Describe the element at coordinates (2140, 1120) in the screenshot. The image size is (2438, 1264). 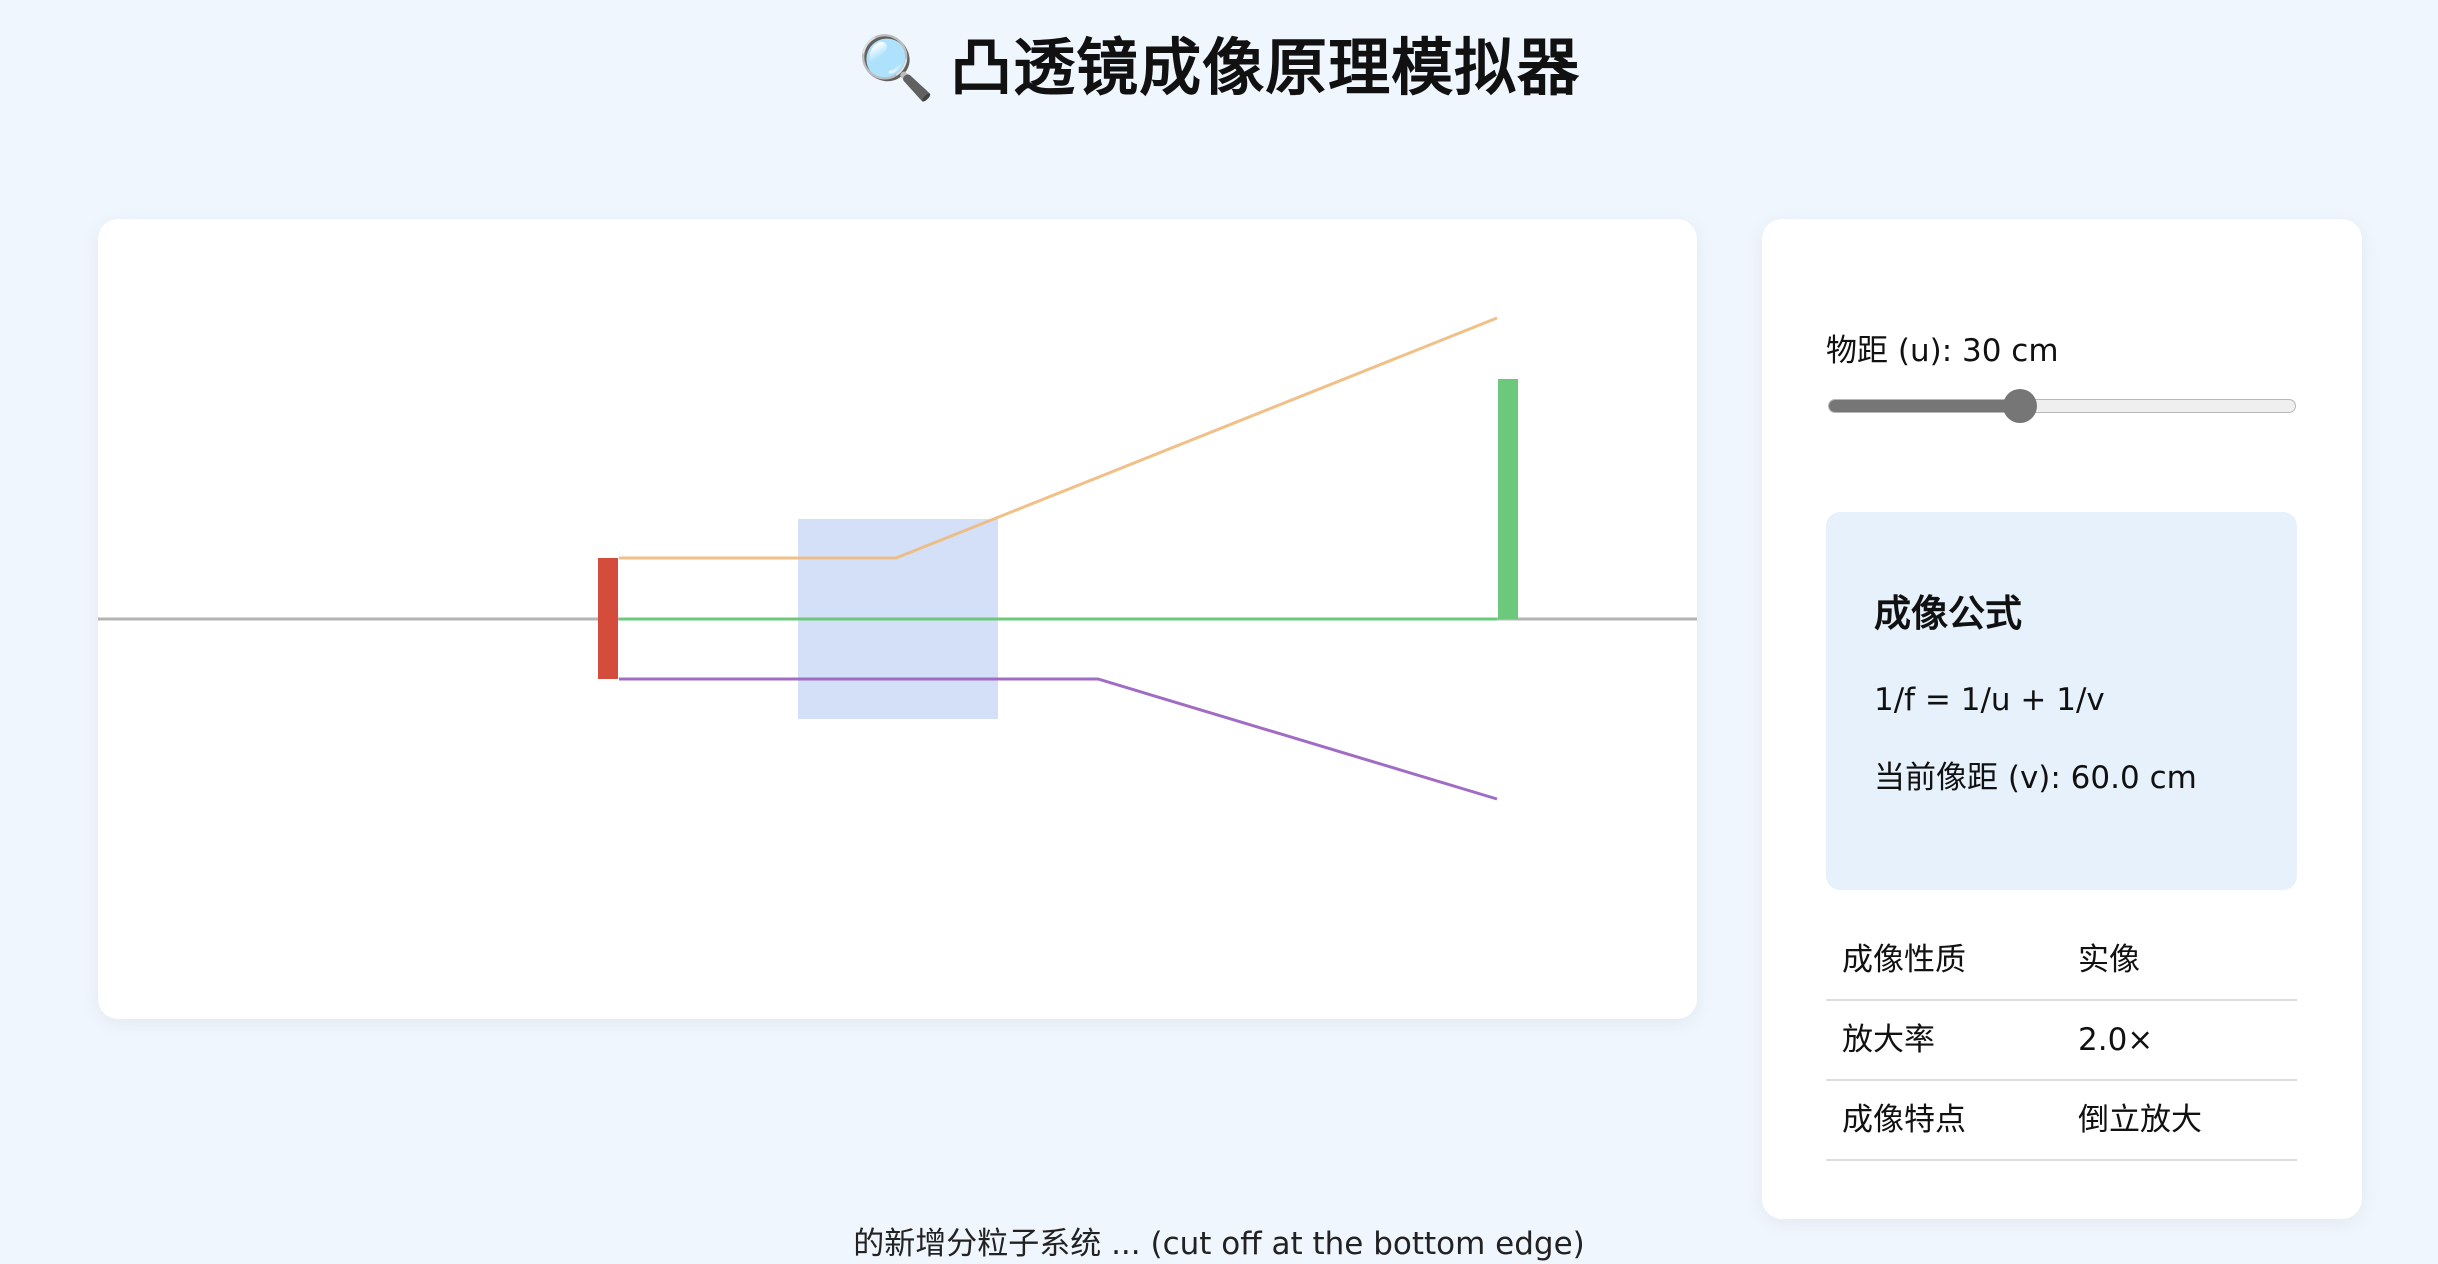
I see `property-value: 倒立放大` at that location.